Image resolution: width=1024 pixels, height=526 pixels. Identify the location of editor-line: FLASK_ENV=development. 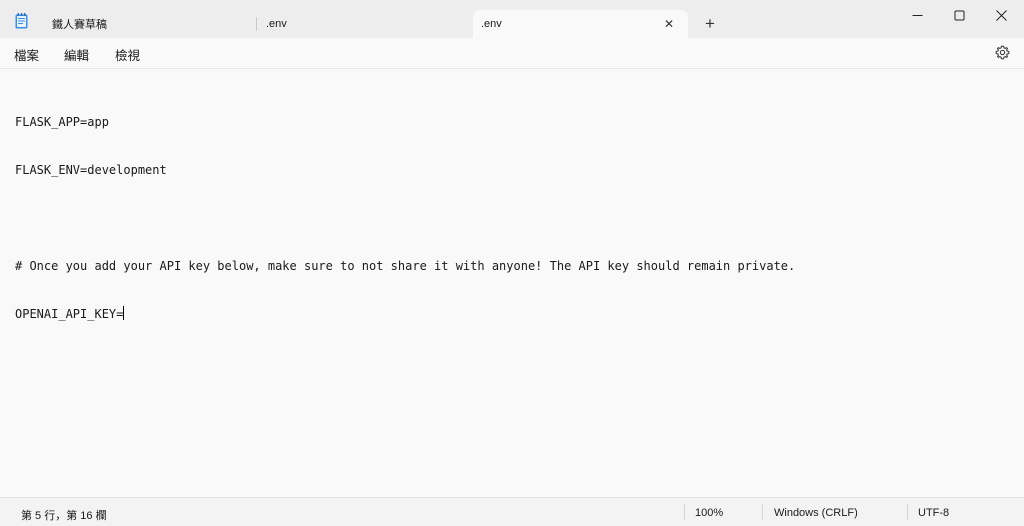
(91, 170).